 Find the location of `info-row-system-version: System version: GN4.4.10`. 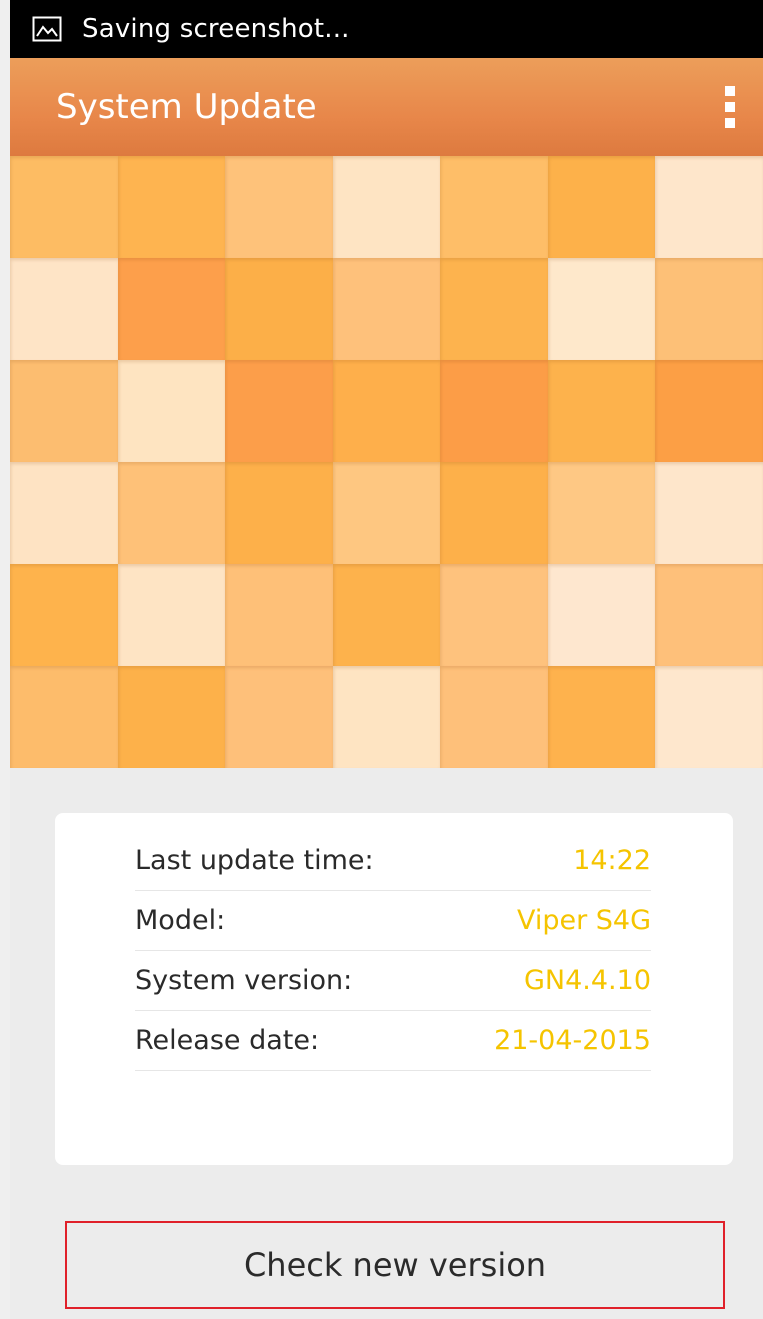

info-row-system-version: System version: GN4.4.10 is located at coordinates (393, 980).